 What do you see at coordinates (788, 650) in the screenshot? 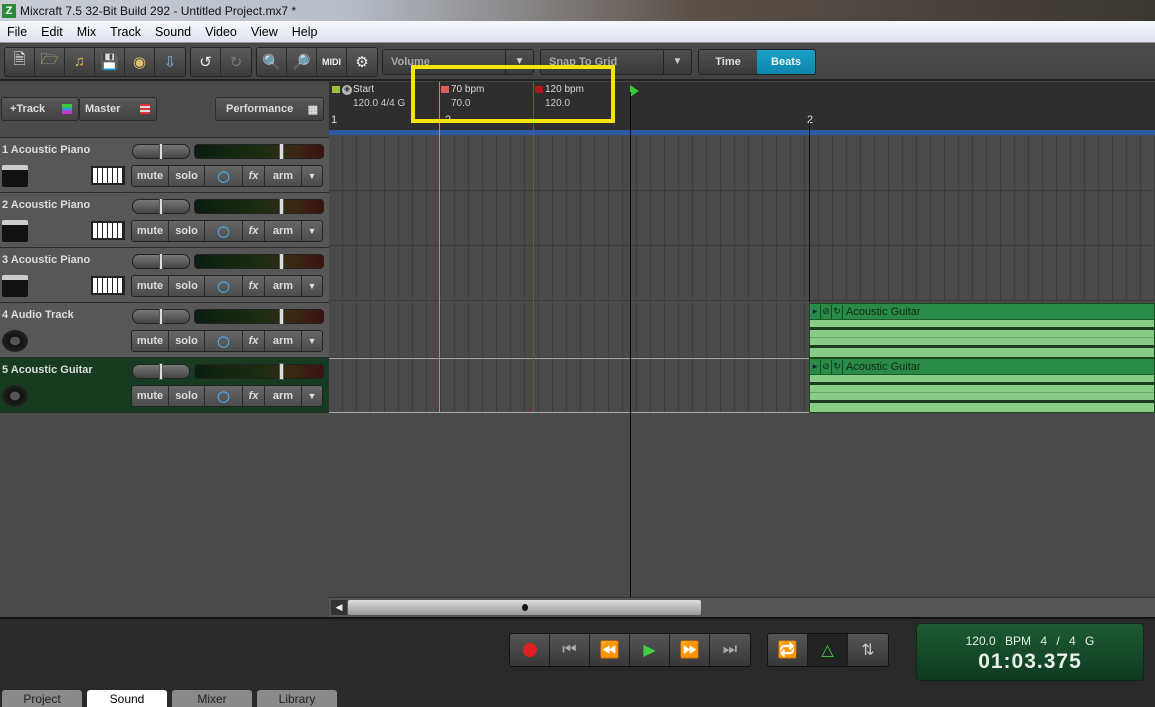
I see `loop-button: 🔁` at bounding box center [788, 650].